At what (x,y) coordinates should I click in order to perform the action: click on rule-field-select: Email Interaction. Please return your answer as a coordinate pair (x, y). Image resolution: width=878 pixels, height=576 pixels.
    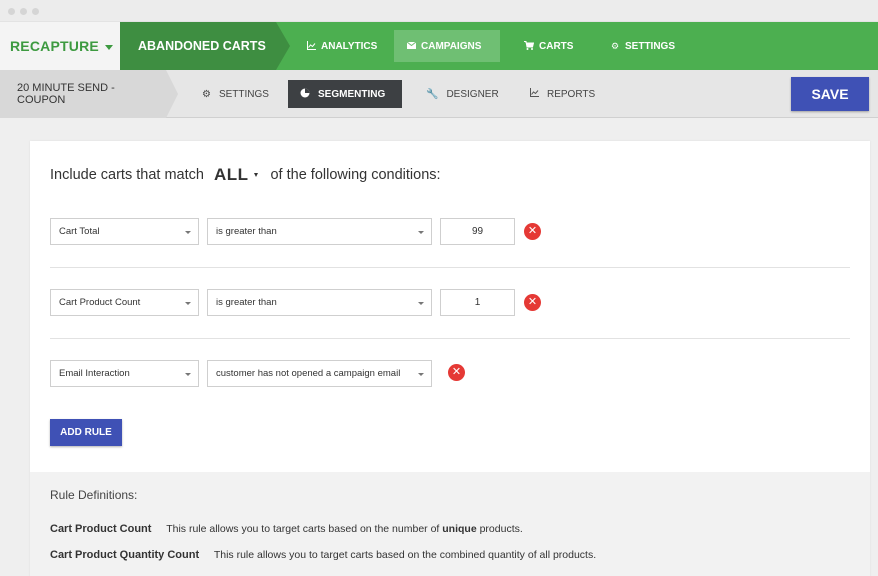
    Looking at the image, I should click on (124, 373).